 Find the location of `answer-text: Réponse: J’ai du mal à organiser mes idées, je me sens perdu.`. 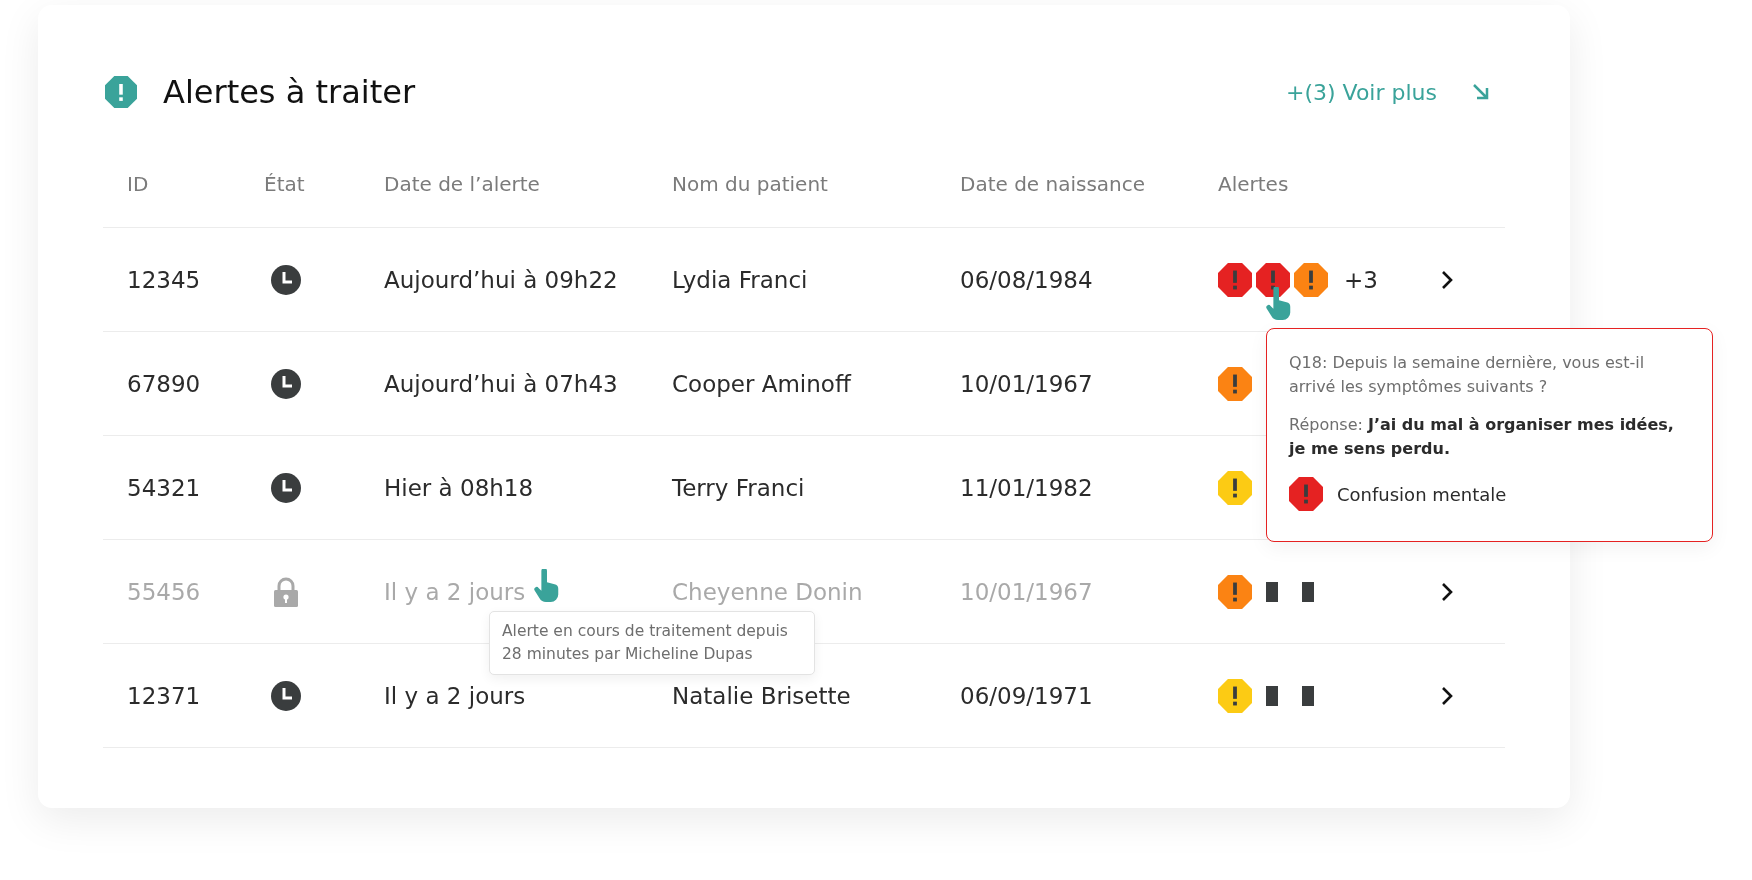

answer-text: Réponse: J’ai du mal à organiser mes idées, je me sens perdu. is located at coordinates (1482, 437).